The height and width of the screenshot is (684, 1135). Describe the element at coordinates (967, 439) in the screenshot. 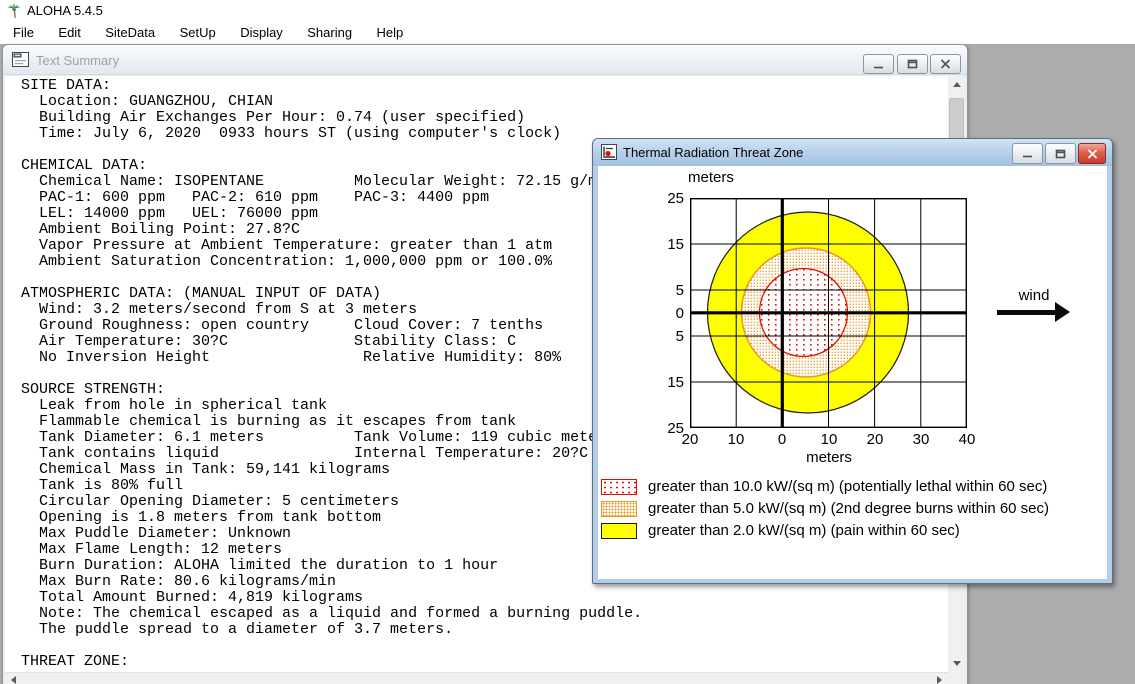

I see `x-tick: 40` at that location.